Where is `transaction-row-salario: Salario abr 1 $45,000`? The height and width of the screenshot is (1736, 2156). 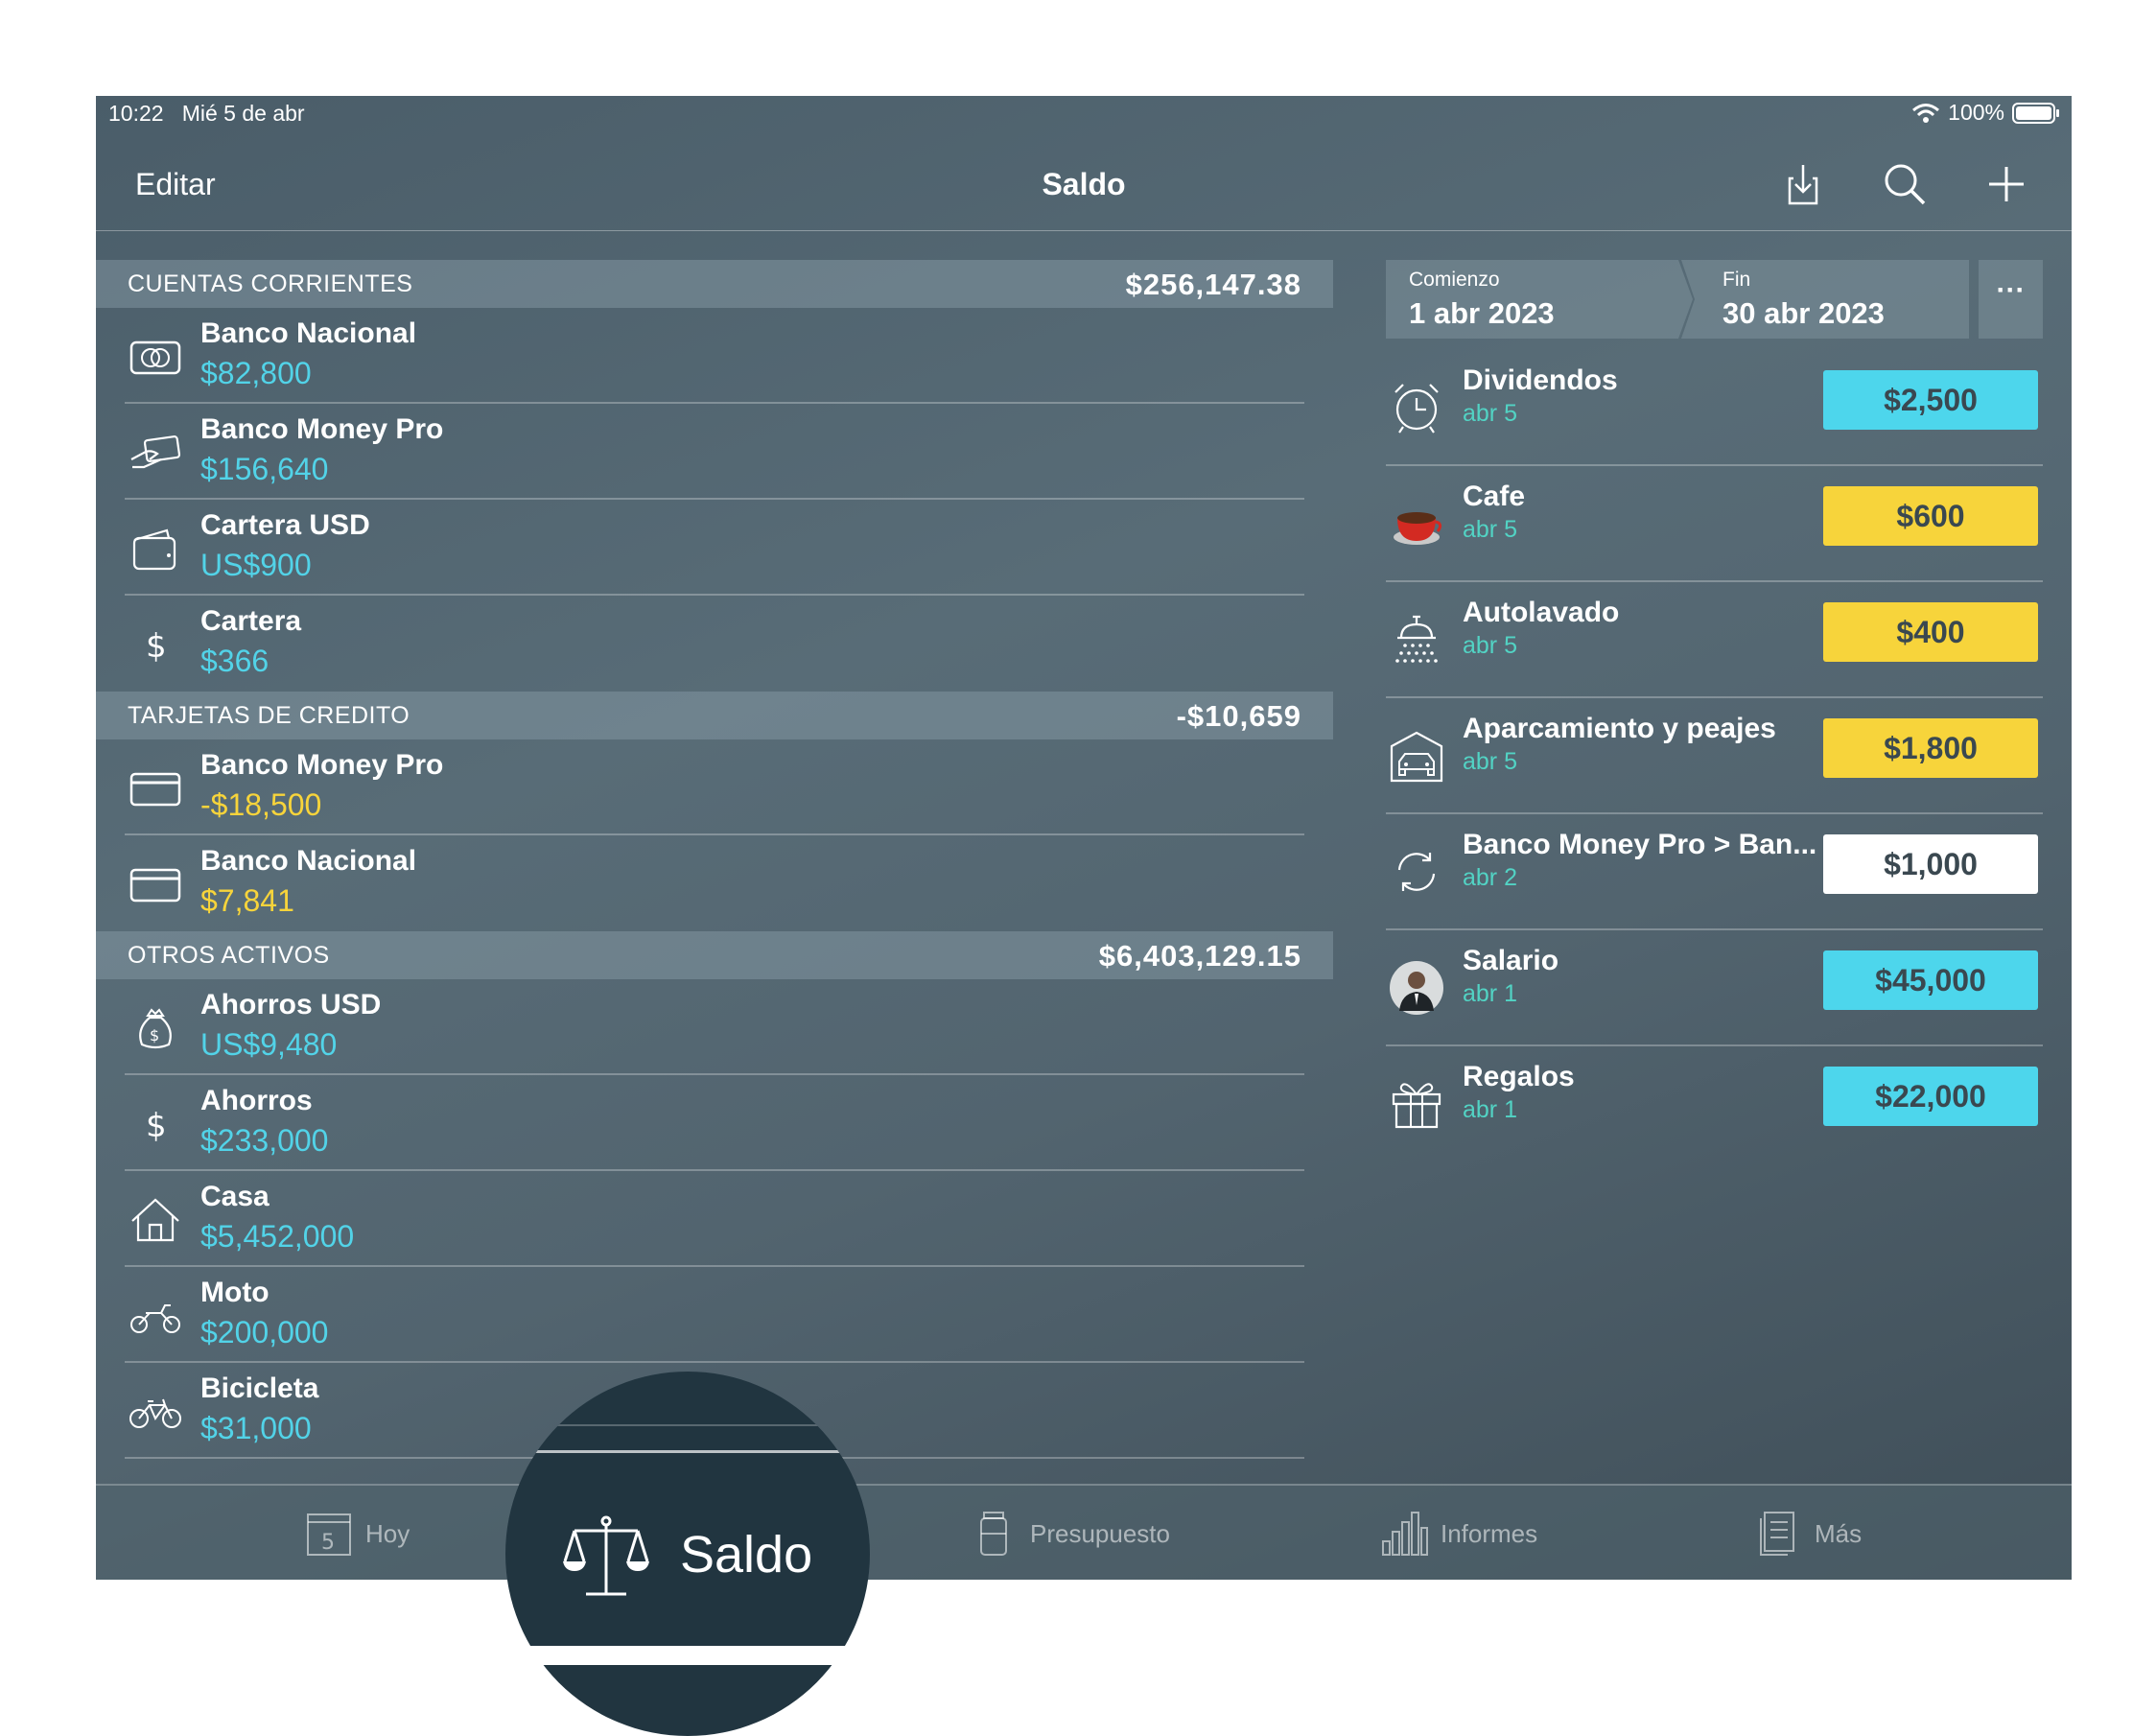
transaction-row-salario: Salario abr 1 $45,000 is located at coordinates (1714, 988).